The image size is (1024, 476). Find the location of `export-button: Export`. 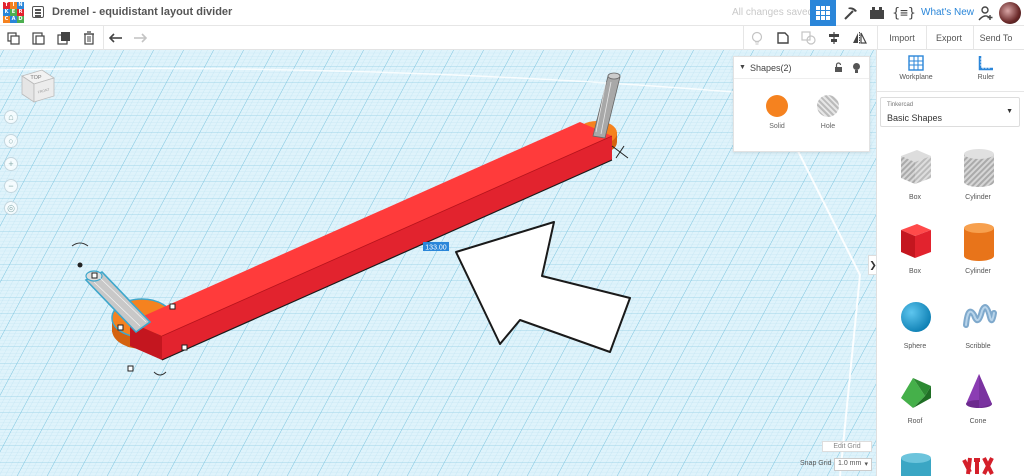

export-button: Export is located at coordinates (949, 38).